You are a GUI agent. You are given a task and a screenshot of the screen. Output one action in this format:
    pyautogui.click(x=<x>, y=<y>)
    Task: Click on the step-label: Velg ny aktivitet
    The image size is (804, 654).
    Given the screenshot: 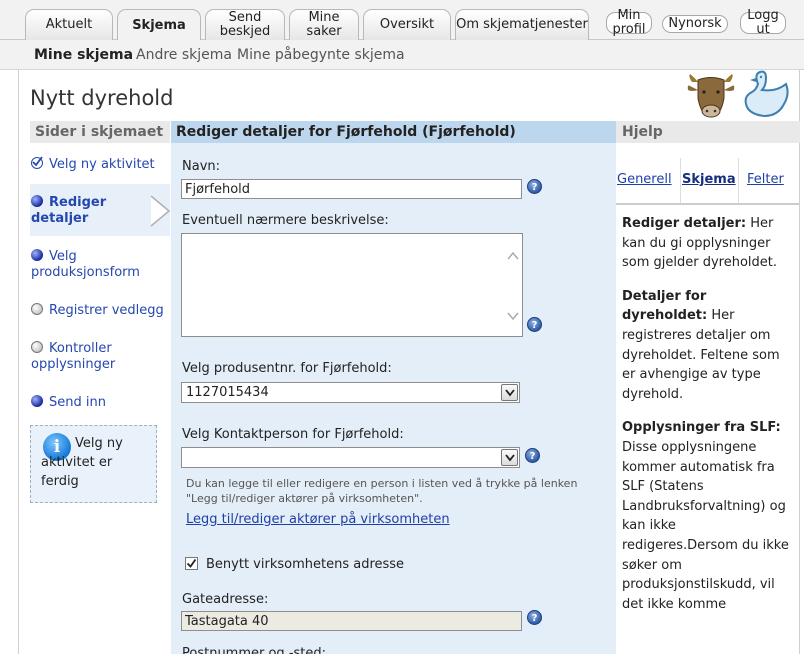 What is the action you would take?
    pyautogui.click(x=102, y=164)
    